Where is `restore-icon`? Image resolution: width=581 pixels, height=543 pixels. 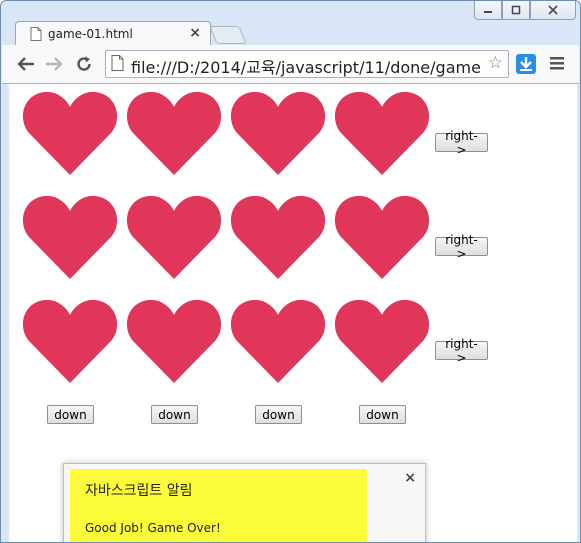
restore-icon is located at coordinates (516, 10).